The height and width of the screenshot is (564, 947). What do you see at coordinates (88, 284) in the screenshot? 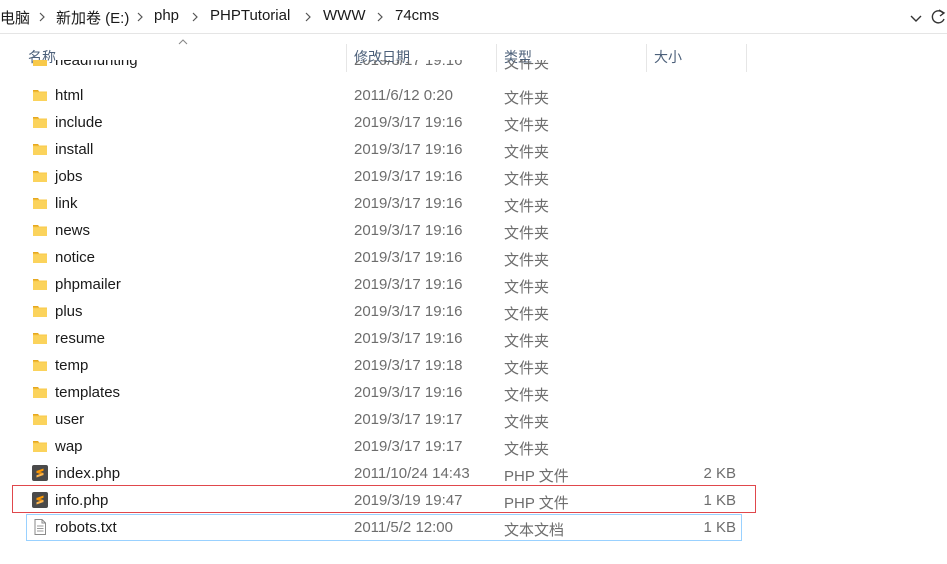
I see `file-name: phpmailer` at bounding box center [88, 284].